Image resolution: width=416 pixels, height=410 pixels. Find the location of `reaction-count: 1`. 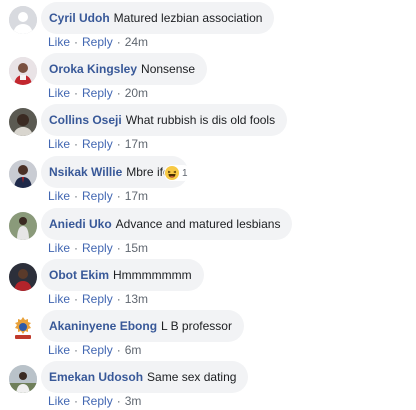

reaction-count: 1 is located at coordinates (185, 173).